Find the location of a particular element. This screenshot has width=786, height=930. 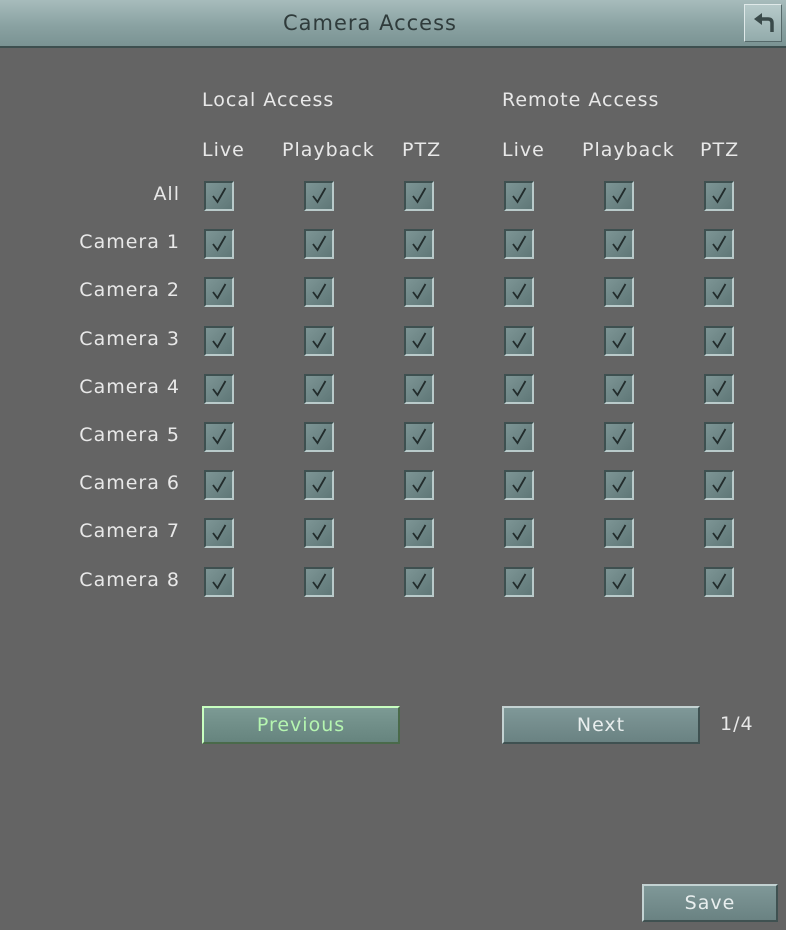

camera-3-remote-ptz-checkbox is located at coordinates (719, 341).